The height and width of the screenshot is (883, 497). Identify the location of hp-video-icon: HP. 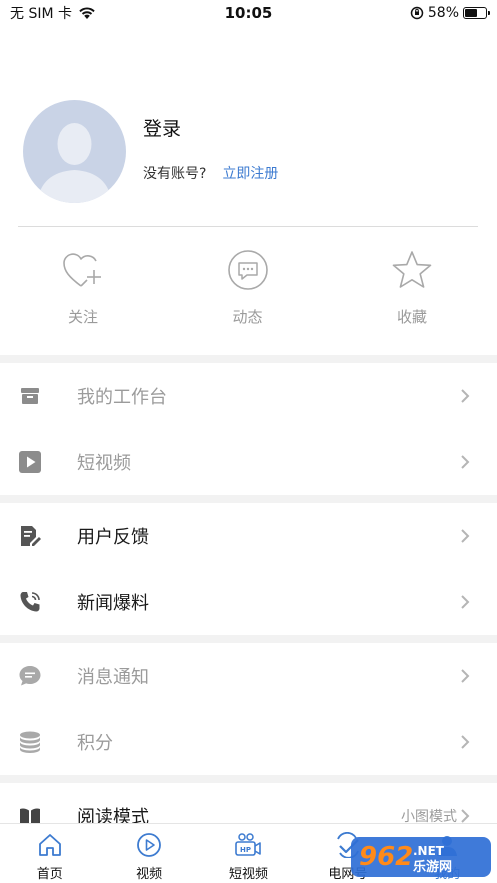
(248, 844).